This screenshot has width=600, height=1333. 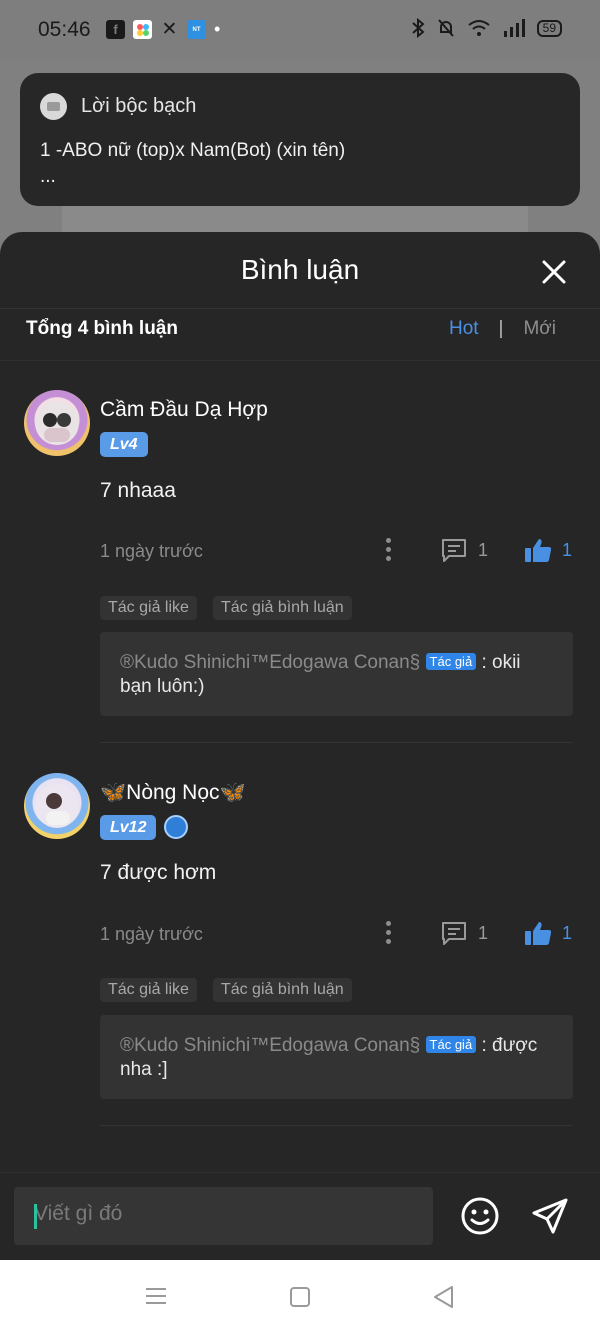 What do you see at coordinates (550, 1216) in the screenshot?
I see `send-icon` at bounding box center [550, 1216].